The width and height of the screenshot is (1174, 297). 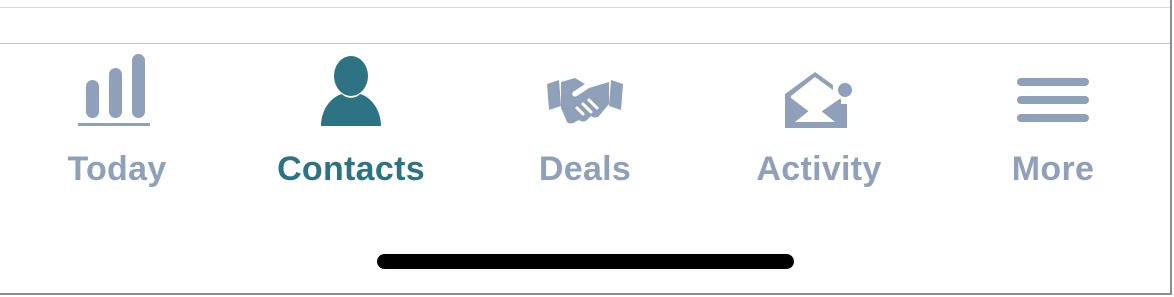 I want to click on tab-contacts: Contacts, so click(x=351, y=124).